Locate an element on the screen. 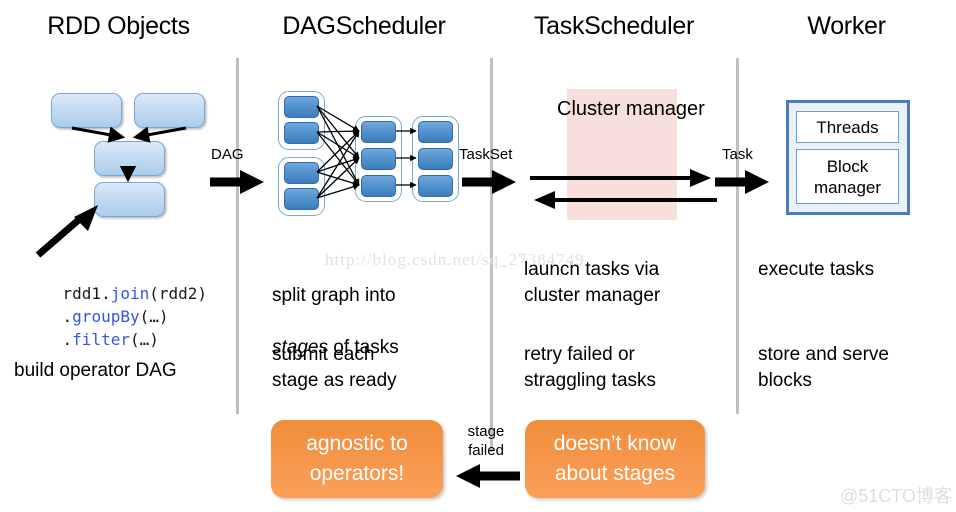  worker-note-execute-tasks: execute tasks is located at coordinates (816, 269).